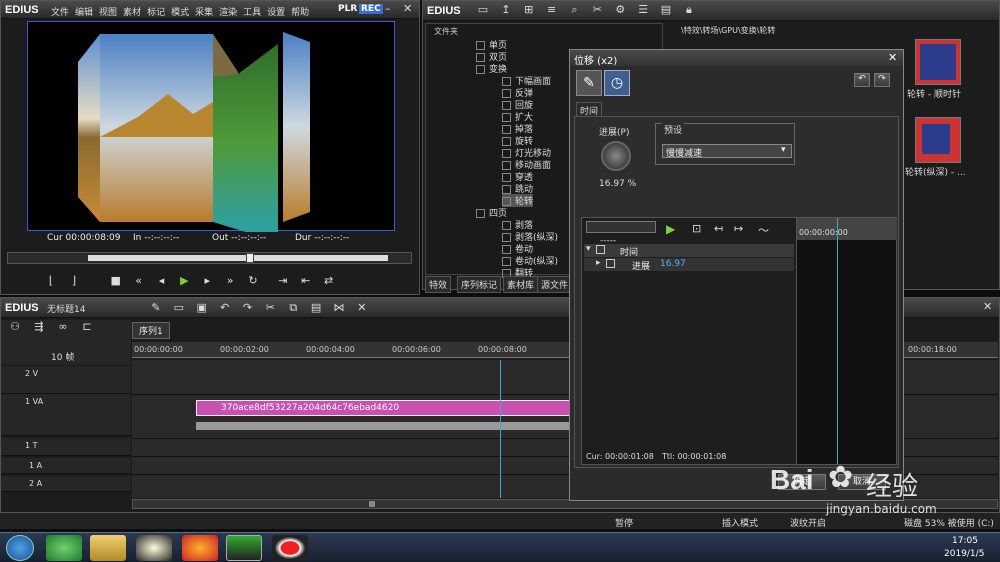  I want to click on preset-select: 慢慢减速 ▾, so click(727, 151).